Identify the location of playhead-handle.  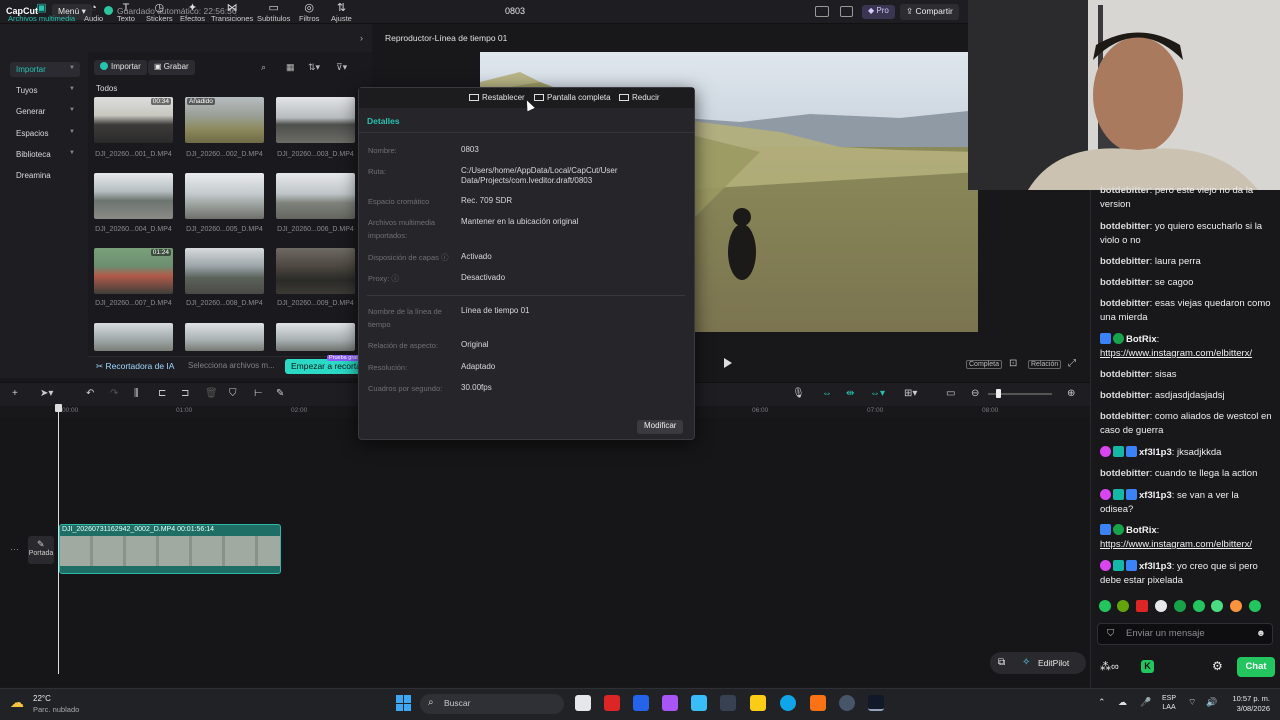
(58, 408).